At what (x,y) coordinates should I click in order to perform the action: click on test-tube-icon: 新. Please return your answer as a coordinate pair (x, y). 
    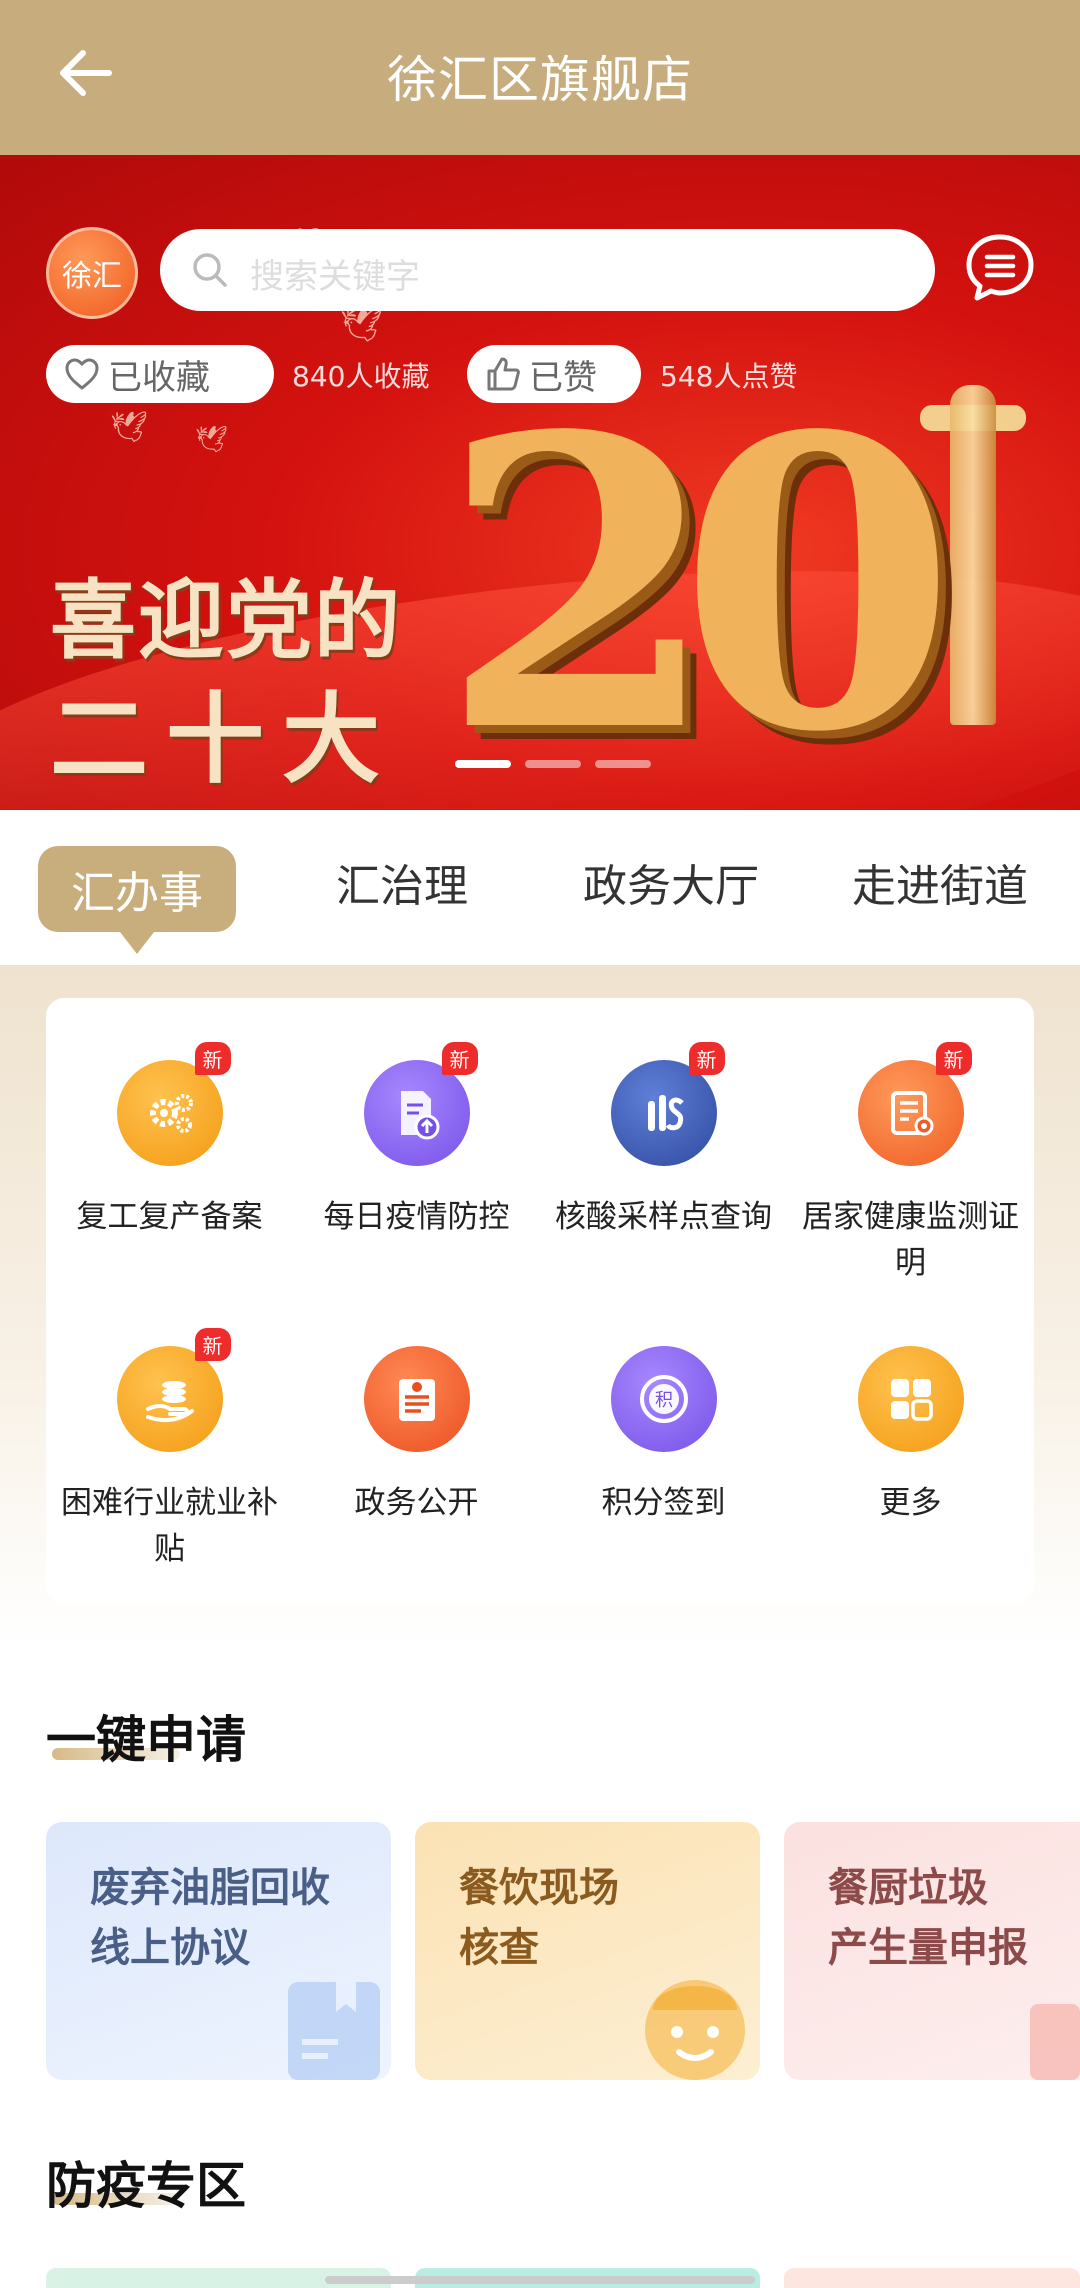
    Looking at the image, I should click on (667, 1104).